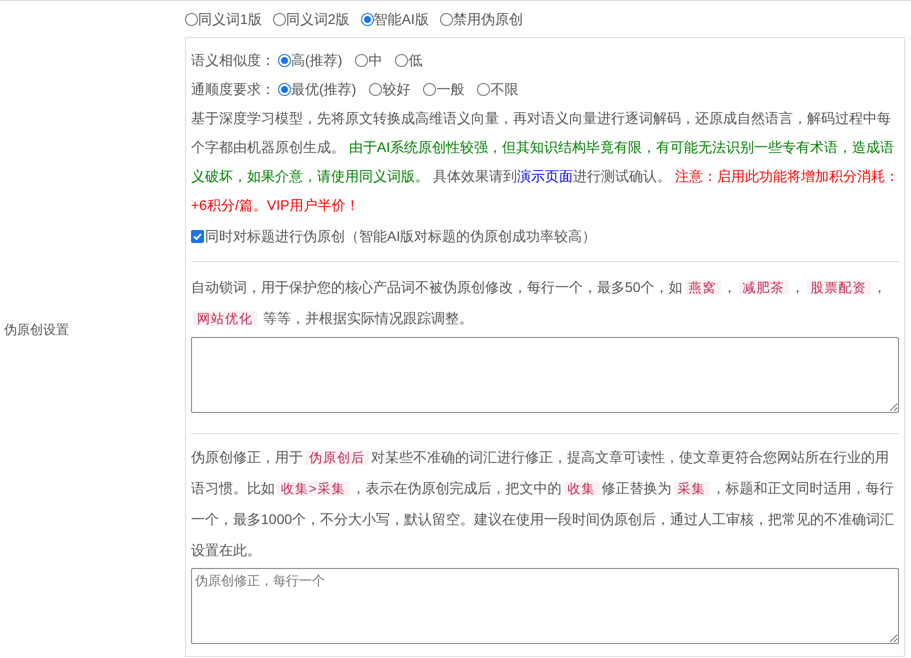  Describe the element at coordinates (316, 60) in the screenshot. I see `radio-label: 高(推荐)` at that location.